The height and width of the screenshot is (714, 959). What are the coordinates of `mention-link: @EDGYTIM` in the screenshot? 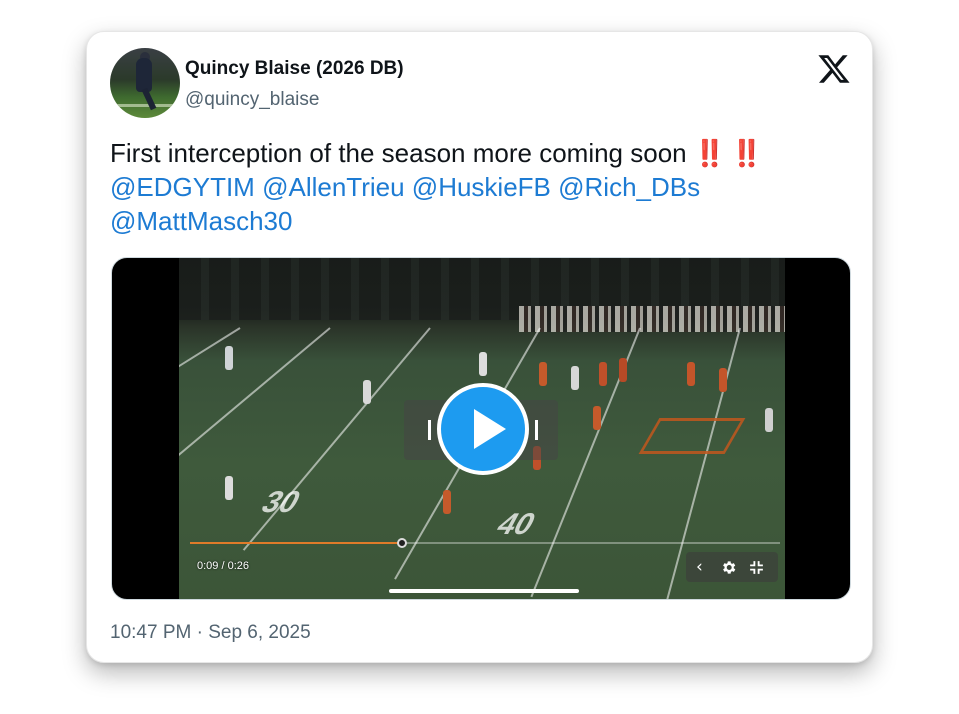 It's located at (182, 187).